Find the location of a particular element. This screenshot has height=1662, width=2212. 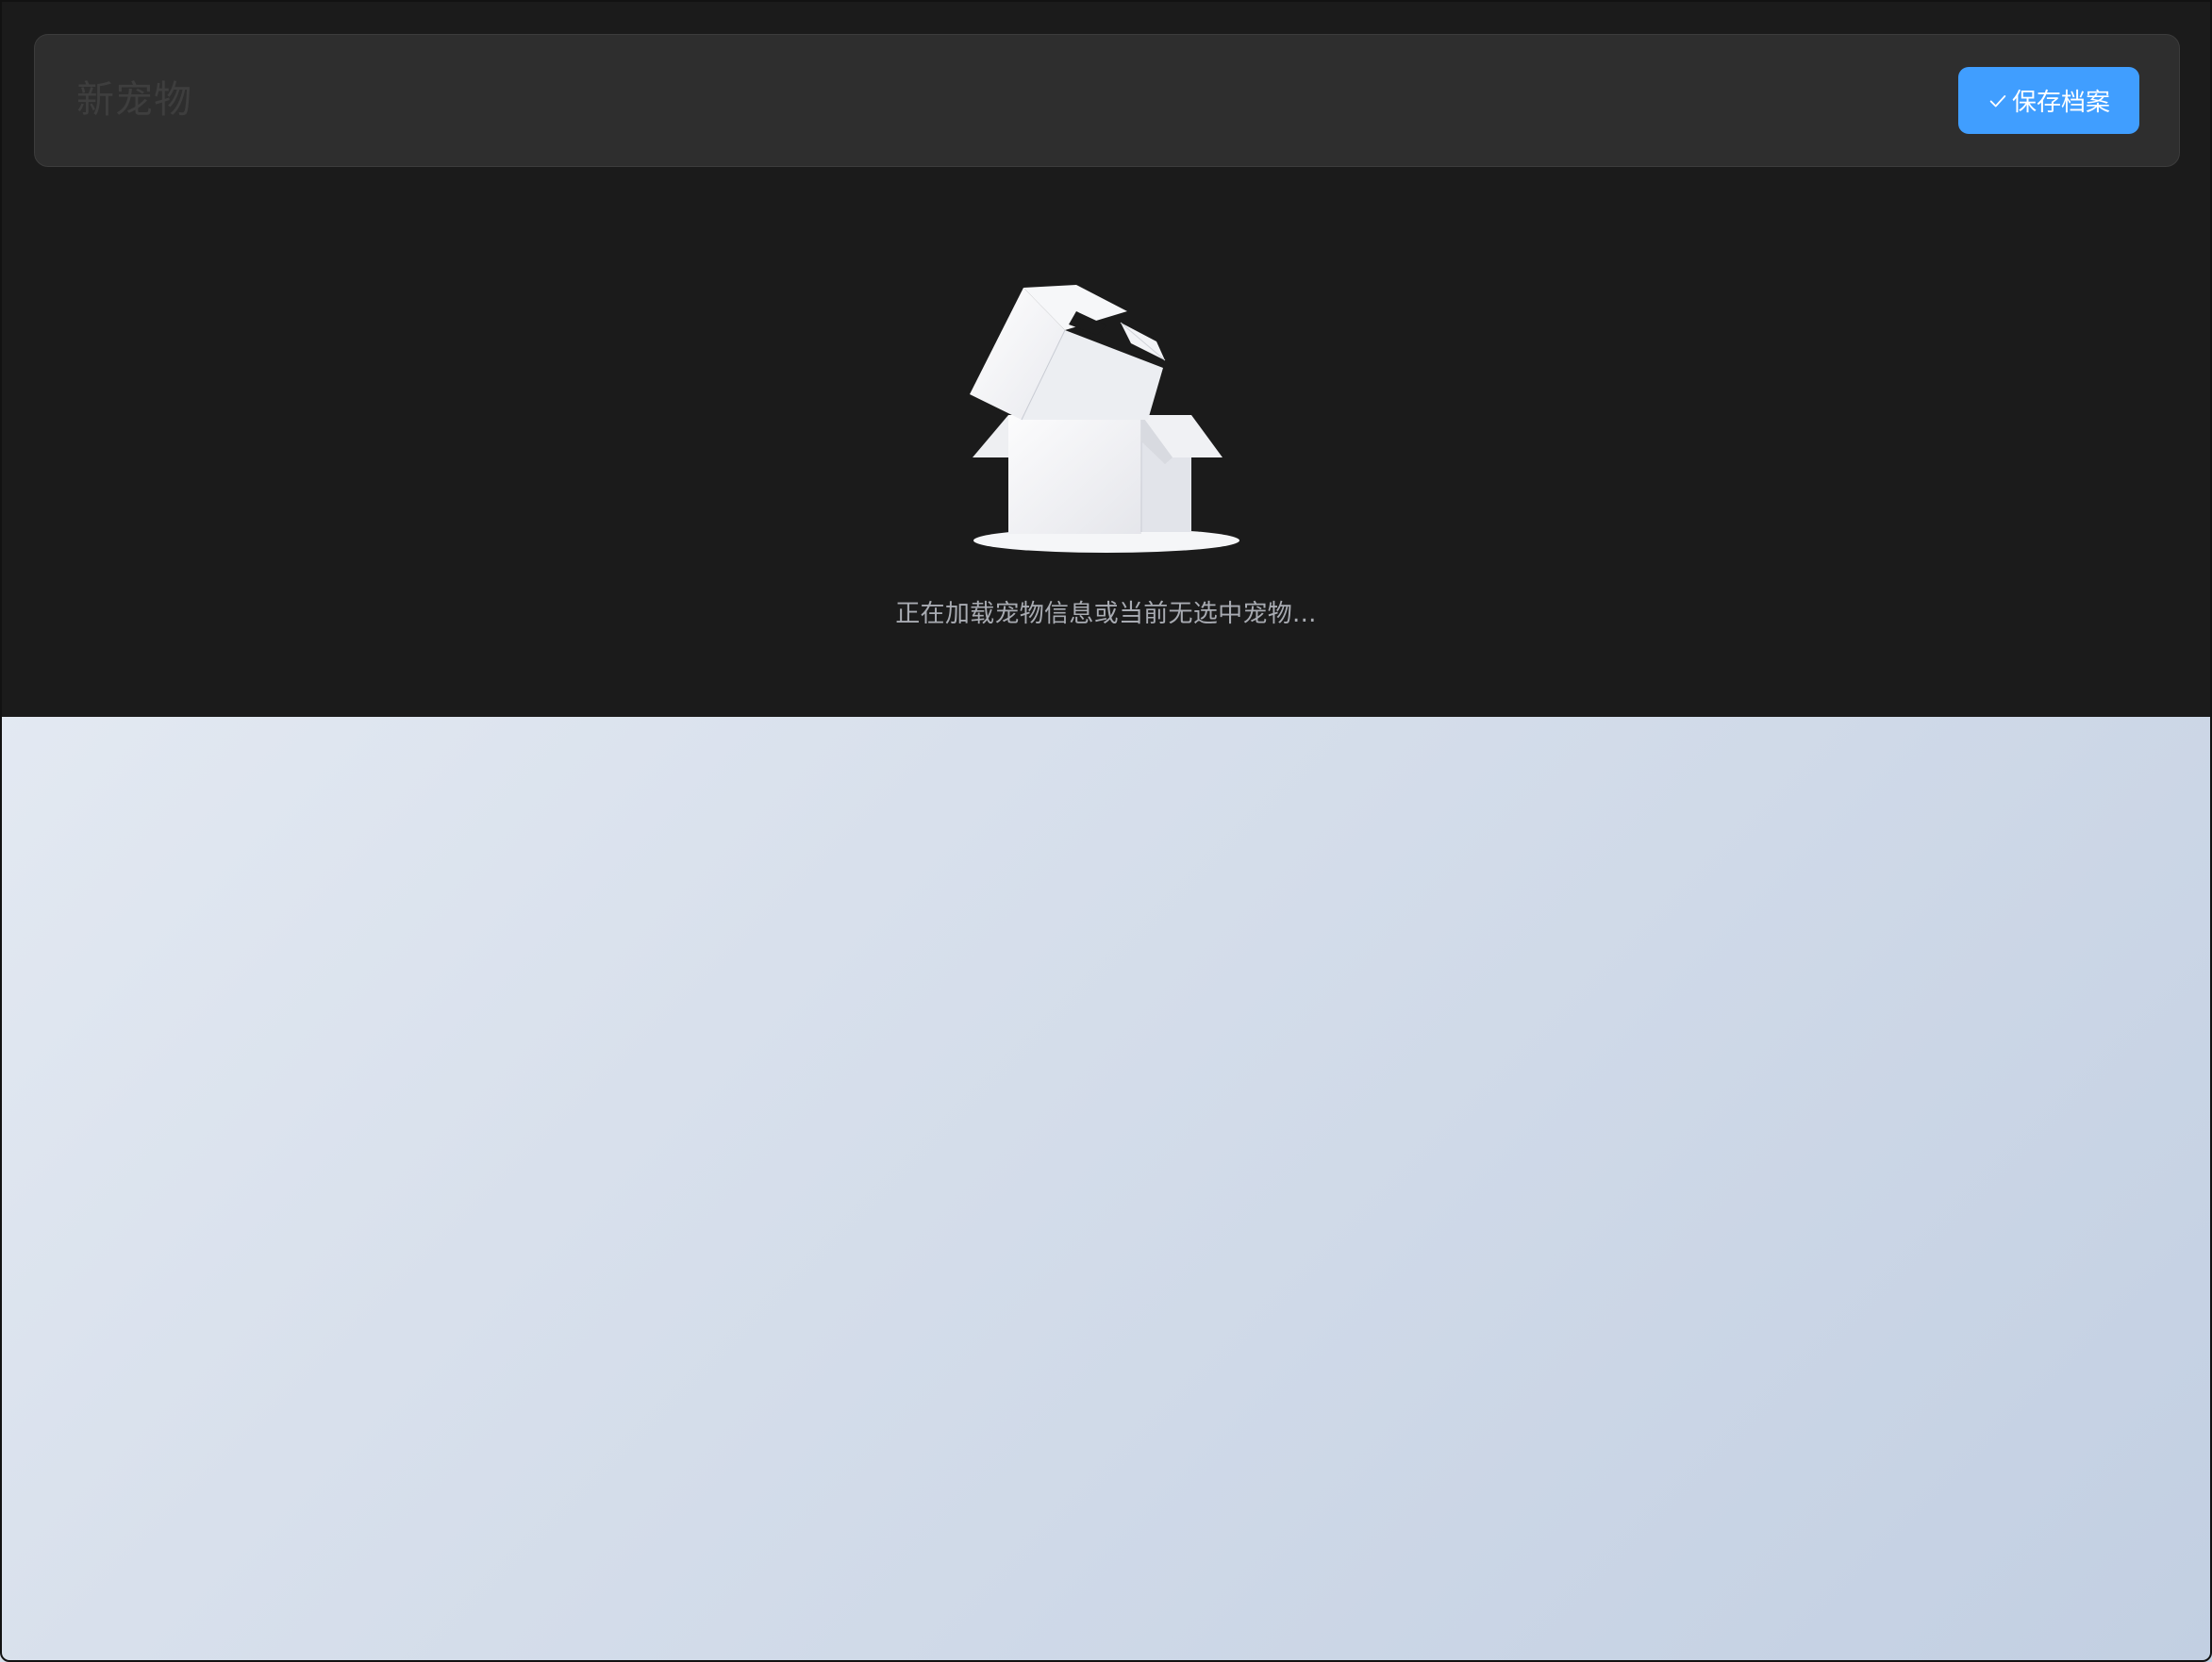

save-profile-button: 保存档案 is located at coordinates (2049, 100).